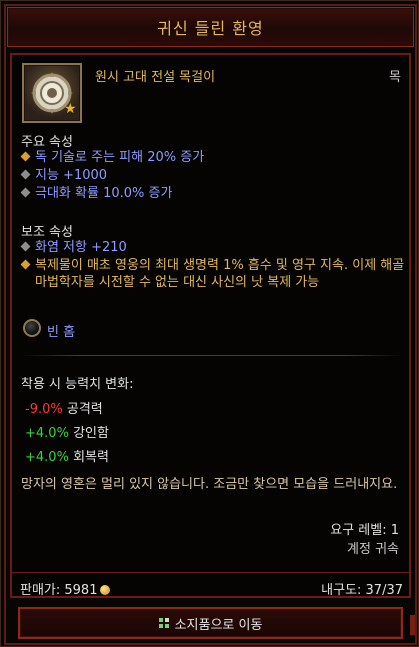  I want to click on gold-coin-icon, so click(105, 590).